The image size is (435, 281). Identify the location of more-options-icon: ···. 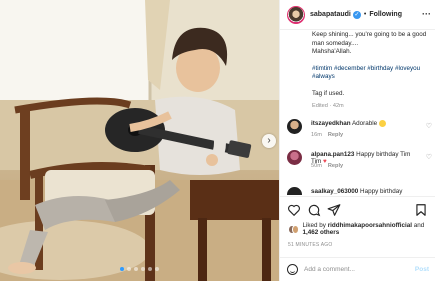
(426, 14).